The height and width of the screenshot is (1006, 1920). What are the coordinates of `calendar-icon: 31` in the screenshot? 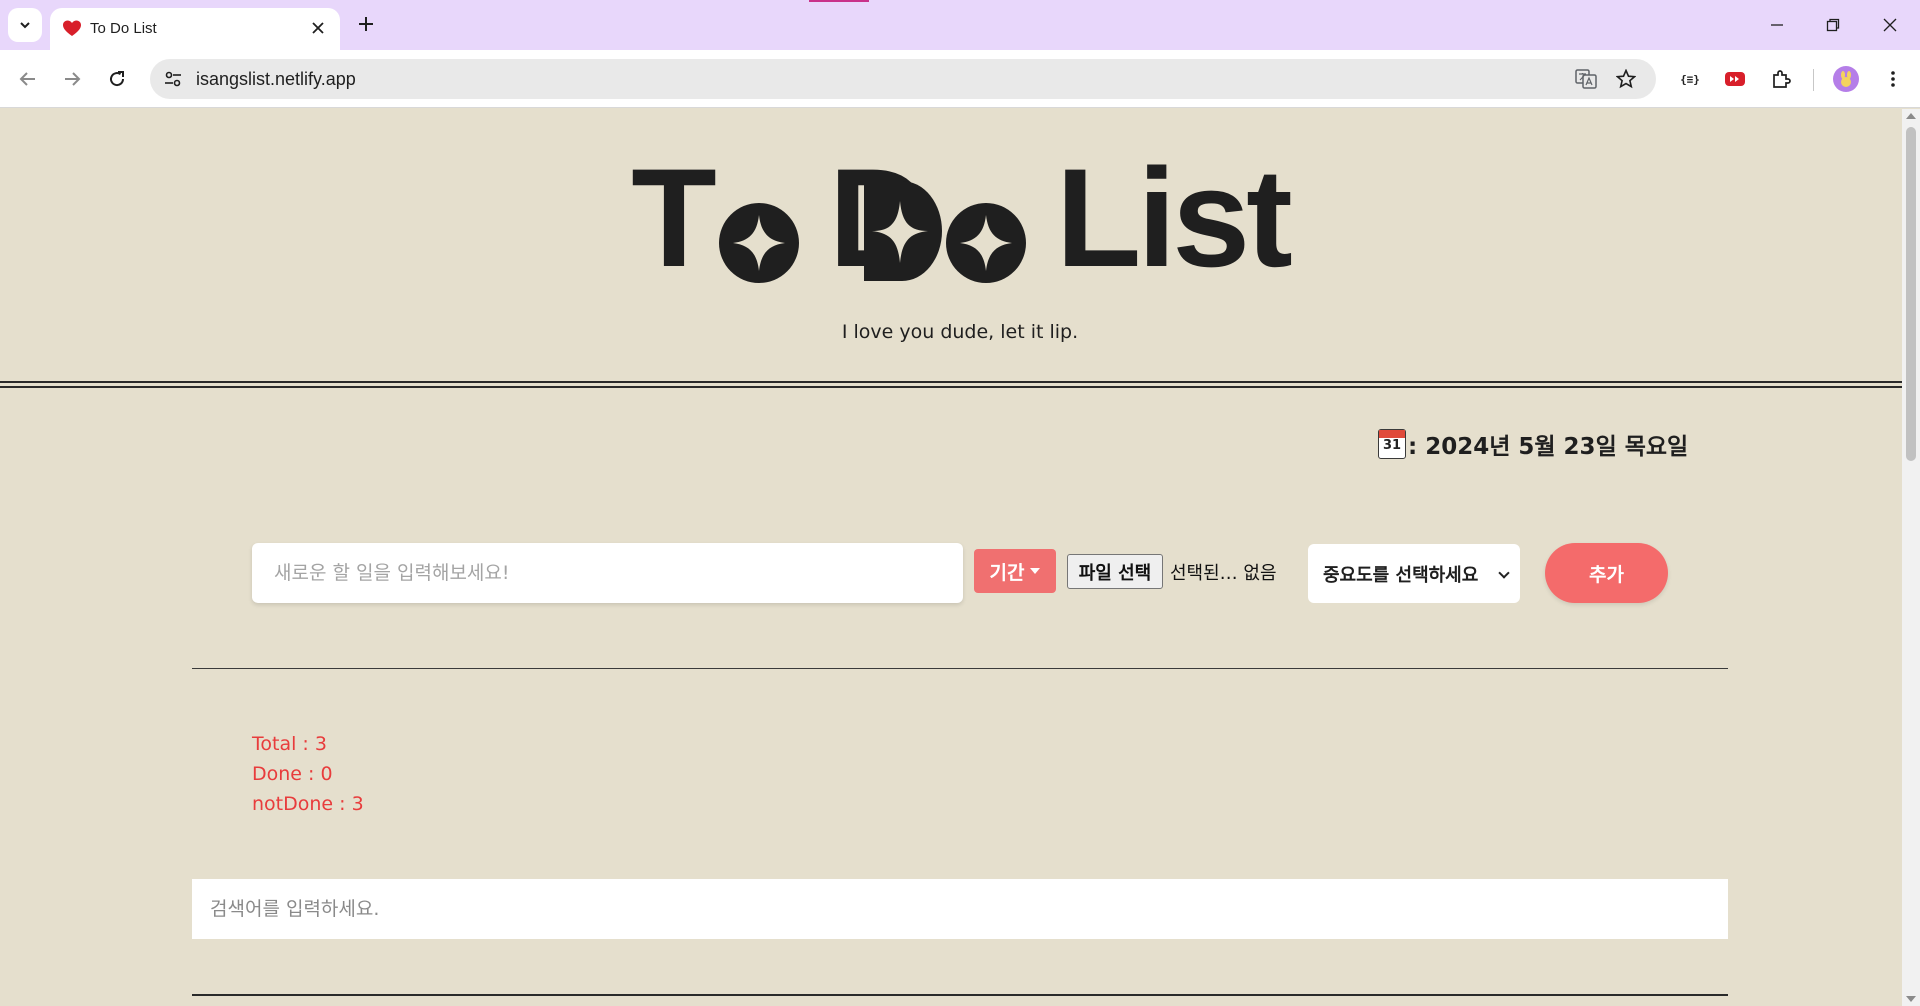 It's located at (1392, 444).